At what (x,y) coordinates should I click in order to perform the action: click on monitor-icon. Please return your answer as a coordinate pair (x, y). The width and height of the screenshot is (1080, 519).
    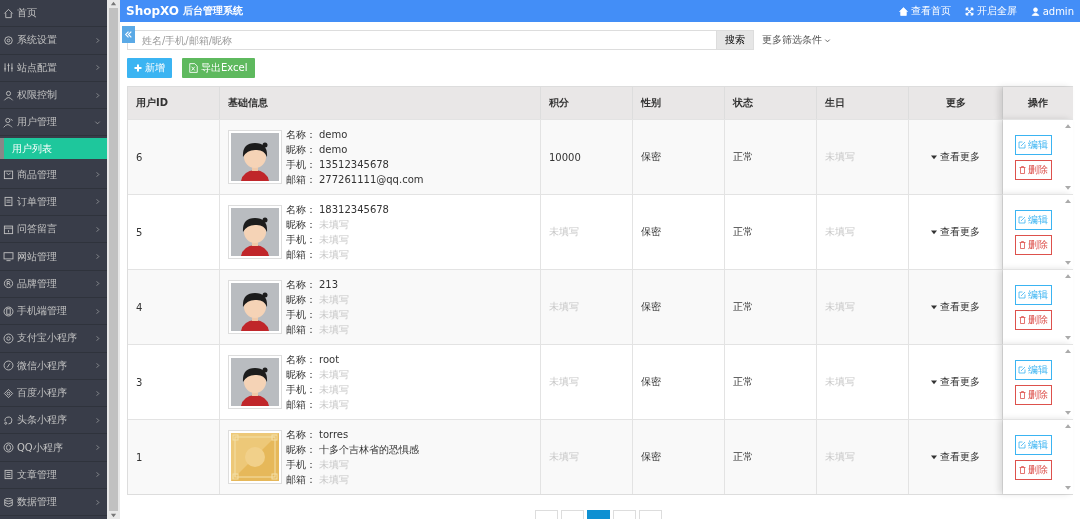
    Looking at the image, I should click on (8, 256).